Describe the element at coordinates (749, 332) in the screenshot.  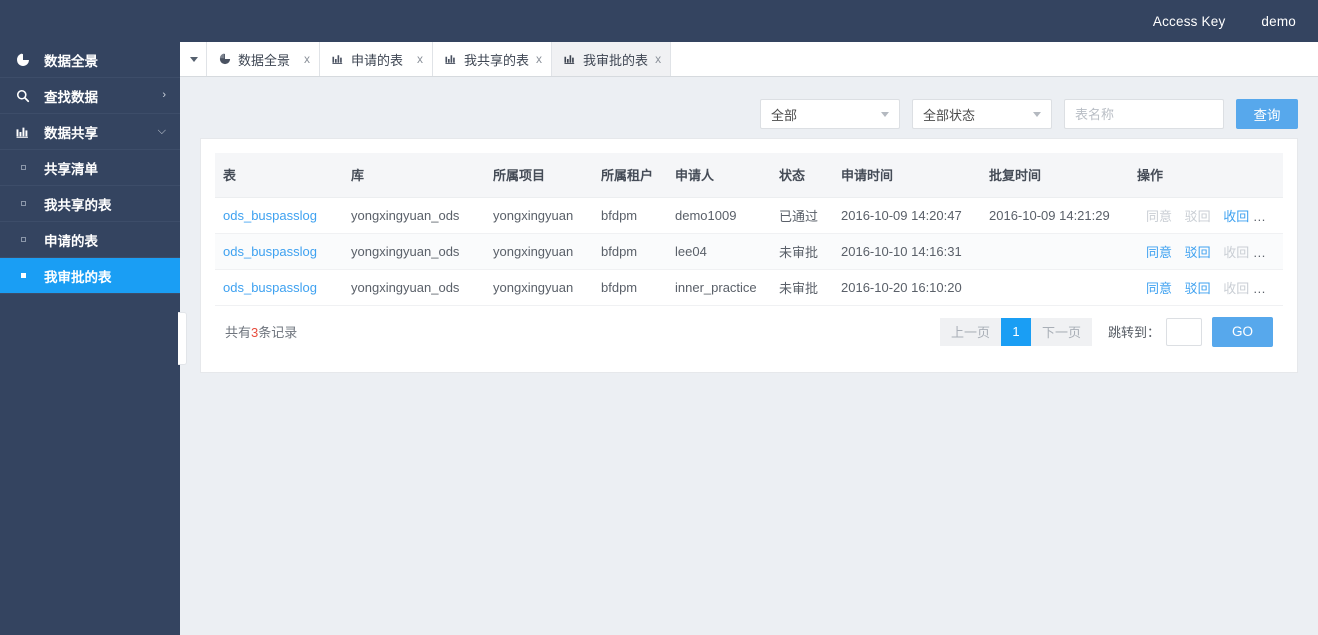
I see `table-footer: 共有3条记录 上一页 1 下一页 跳转到： GO` at that location.